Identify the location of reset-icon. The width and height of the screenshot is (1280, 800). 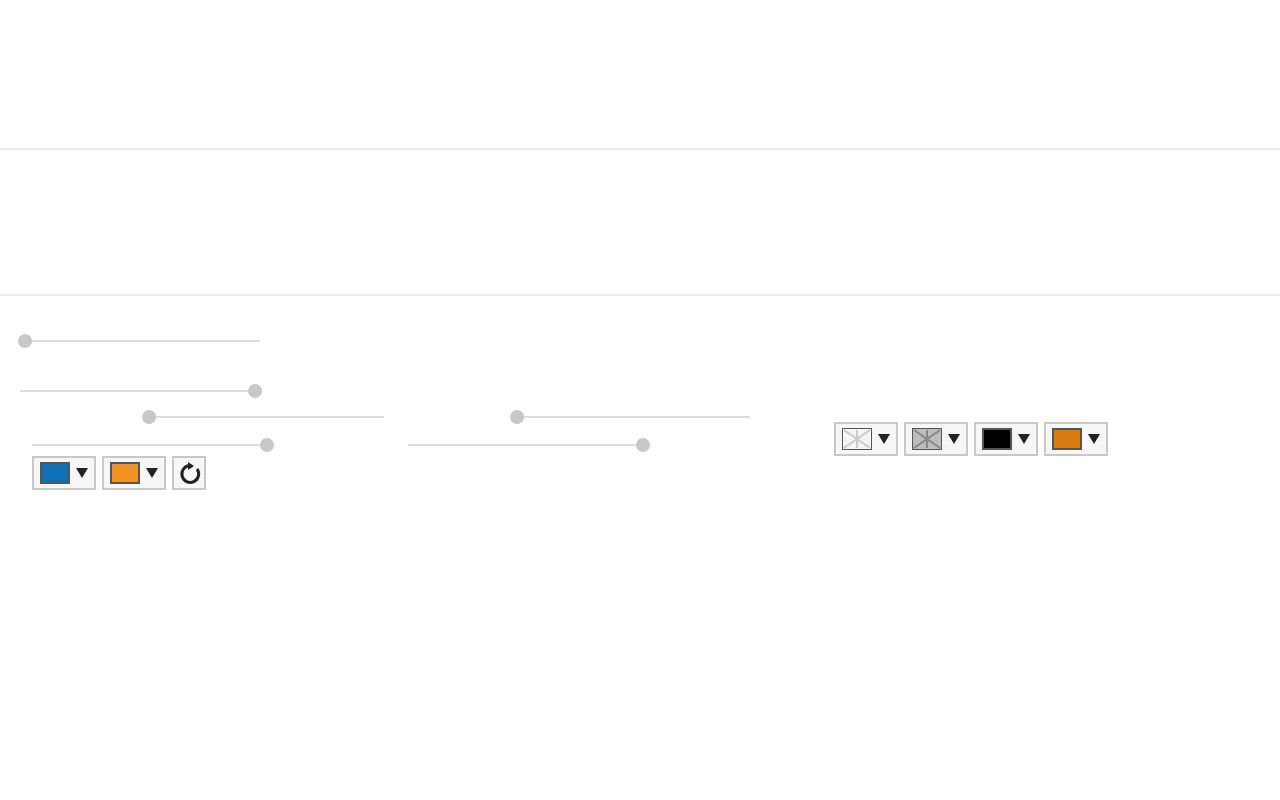
(189, 473).